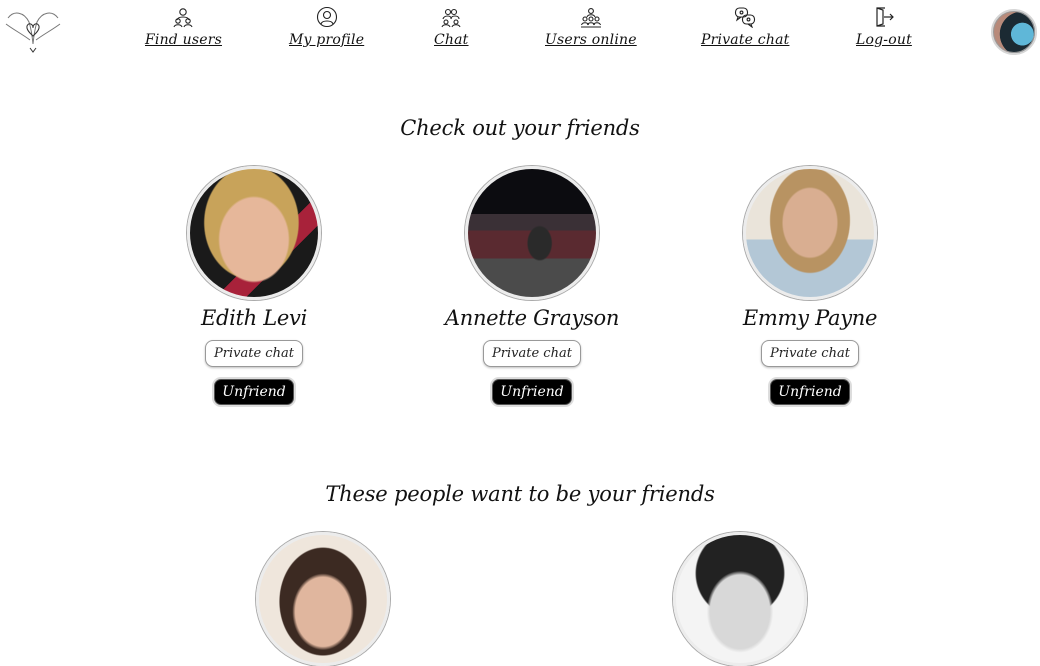  I want to click on nav-find-users-label: Find users, so click(183, 40).